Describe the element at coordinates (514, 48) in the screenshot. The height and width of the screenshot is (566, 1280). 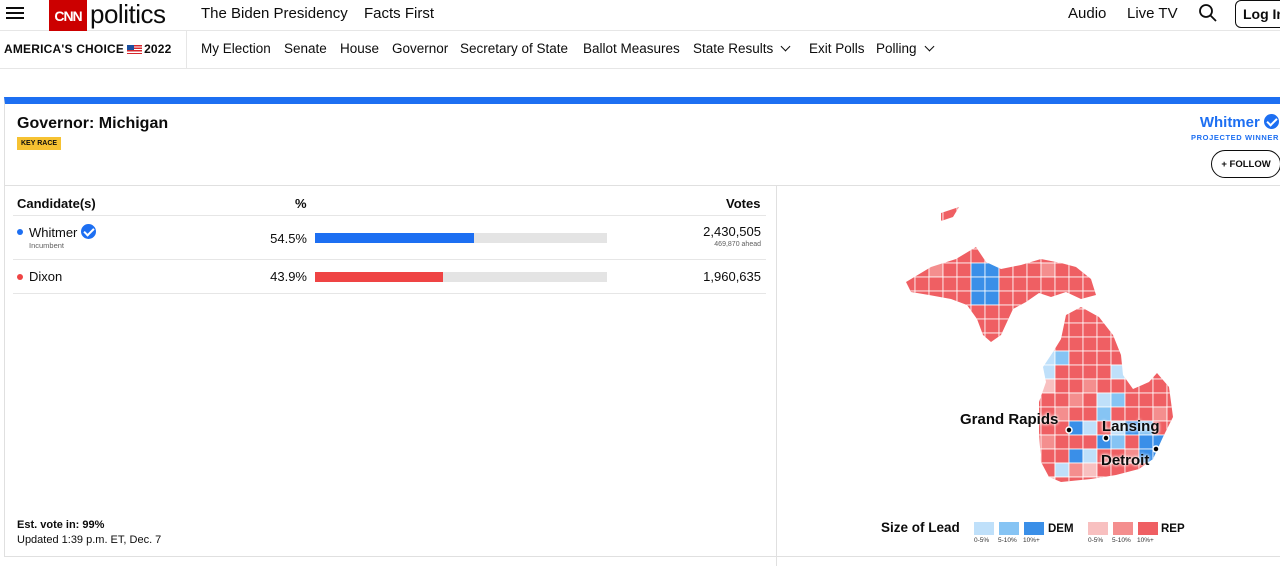
I see `subnav-secretary-of-state: Secretary of State` at that location.